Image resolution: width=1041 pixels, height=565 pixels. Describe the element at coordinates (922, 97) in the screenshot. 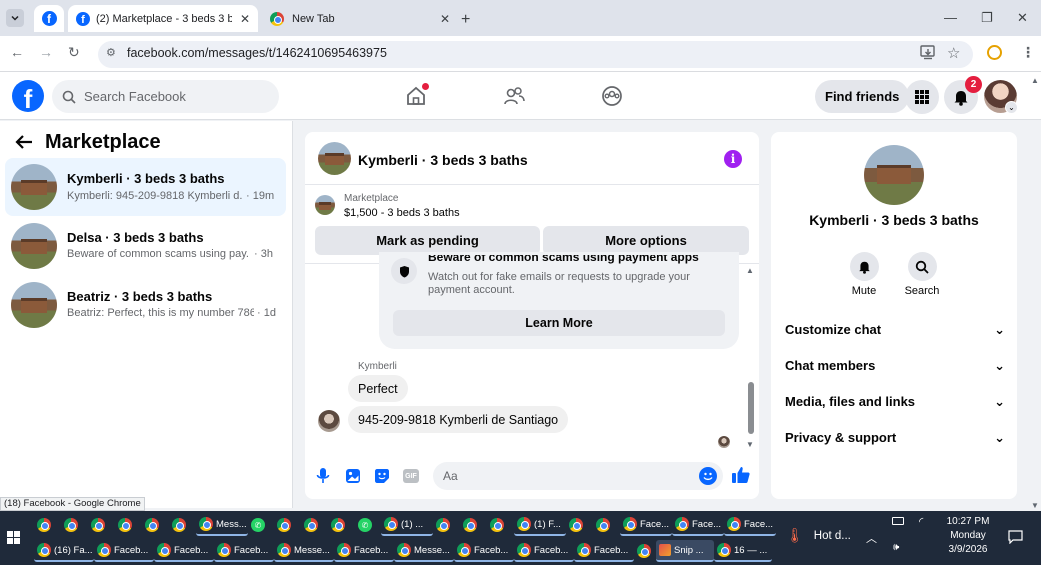

I see `menu-button` at that location.